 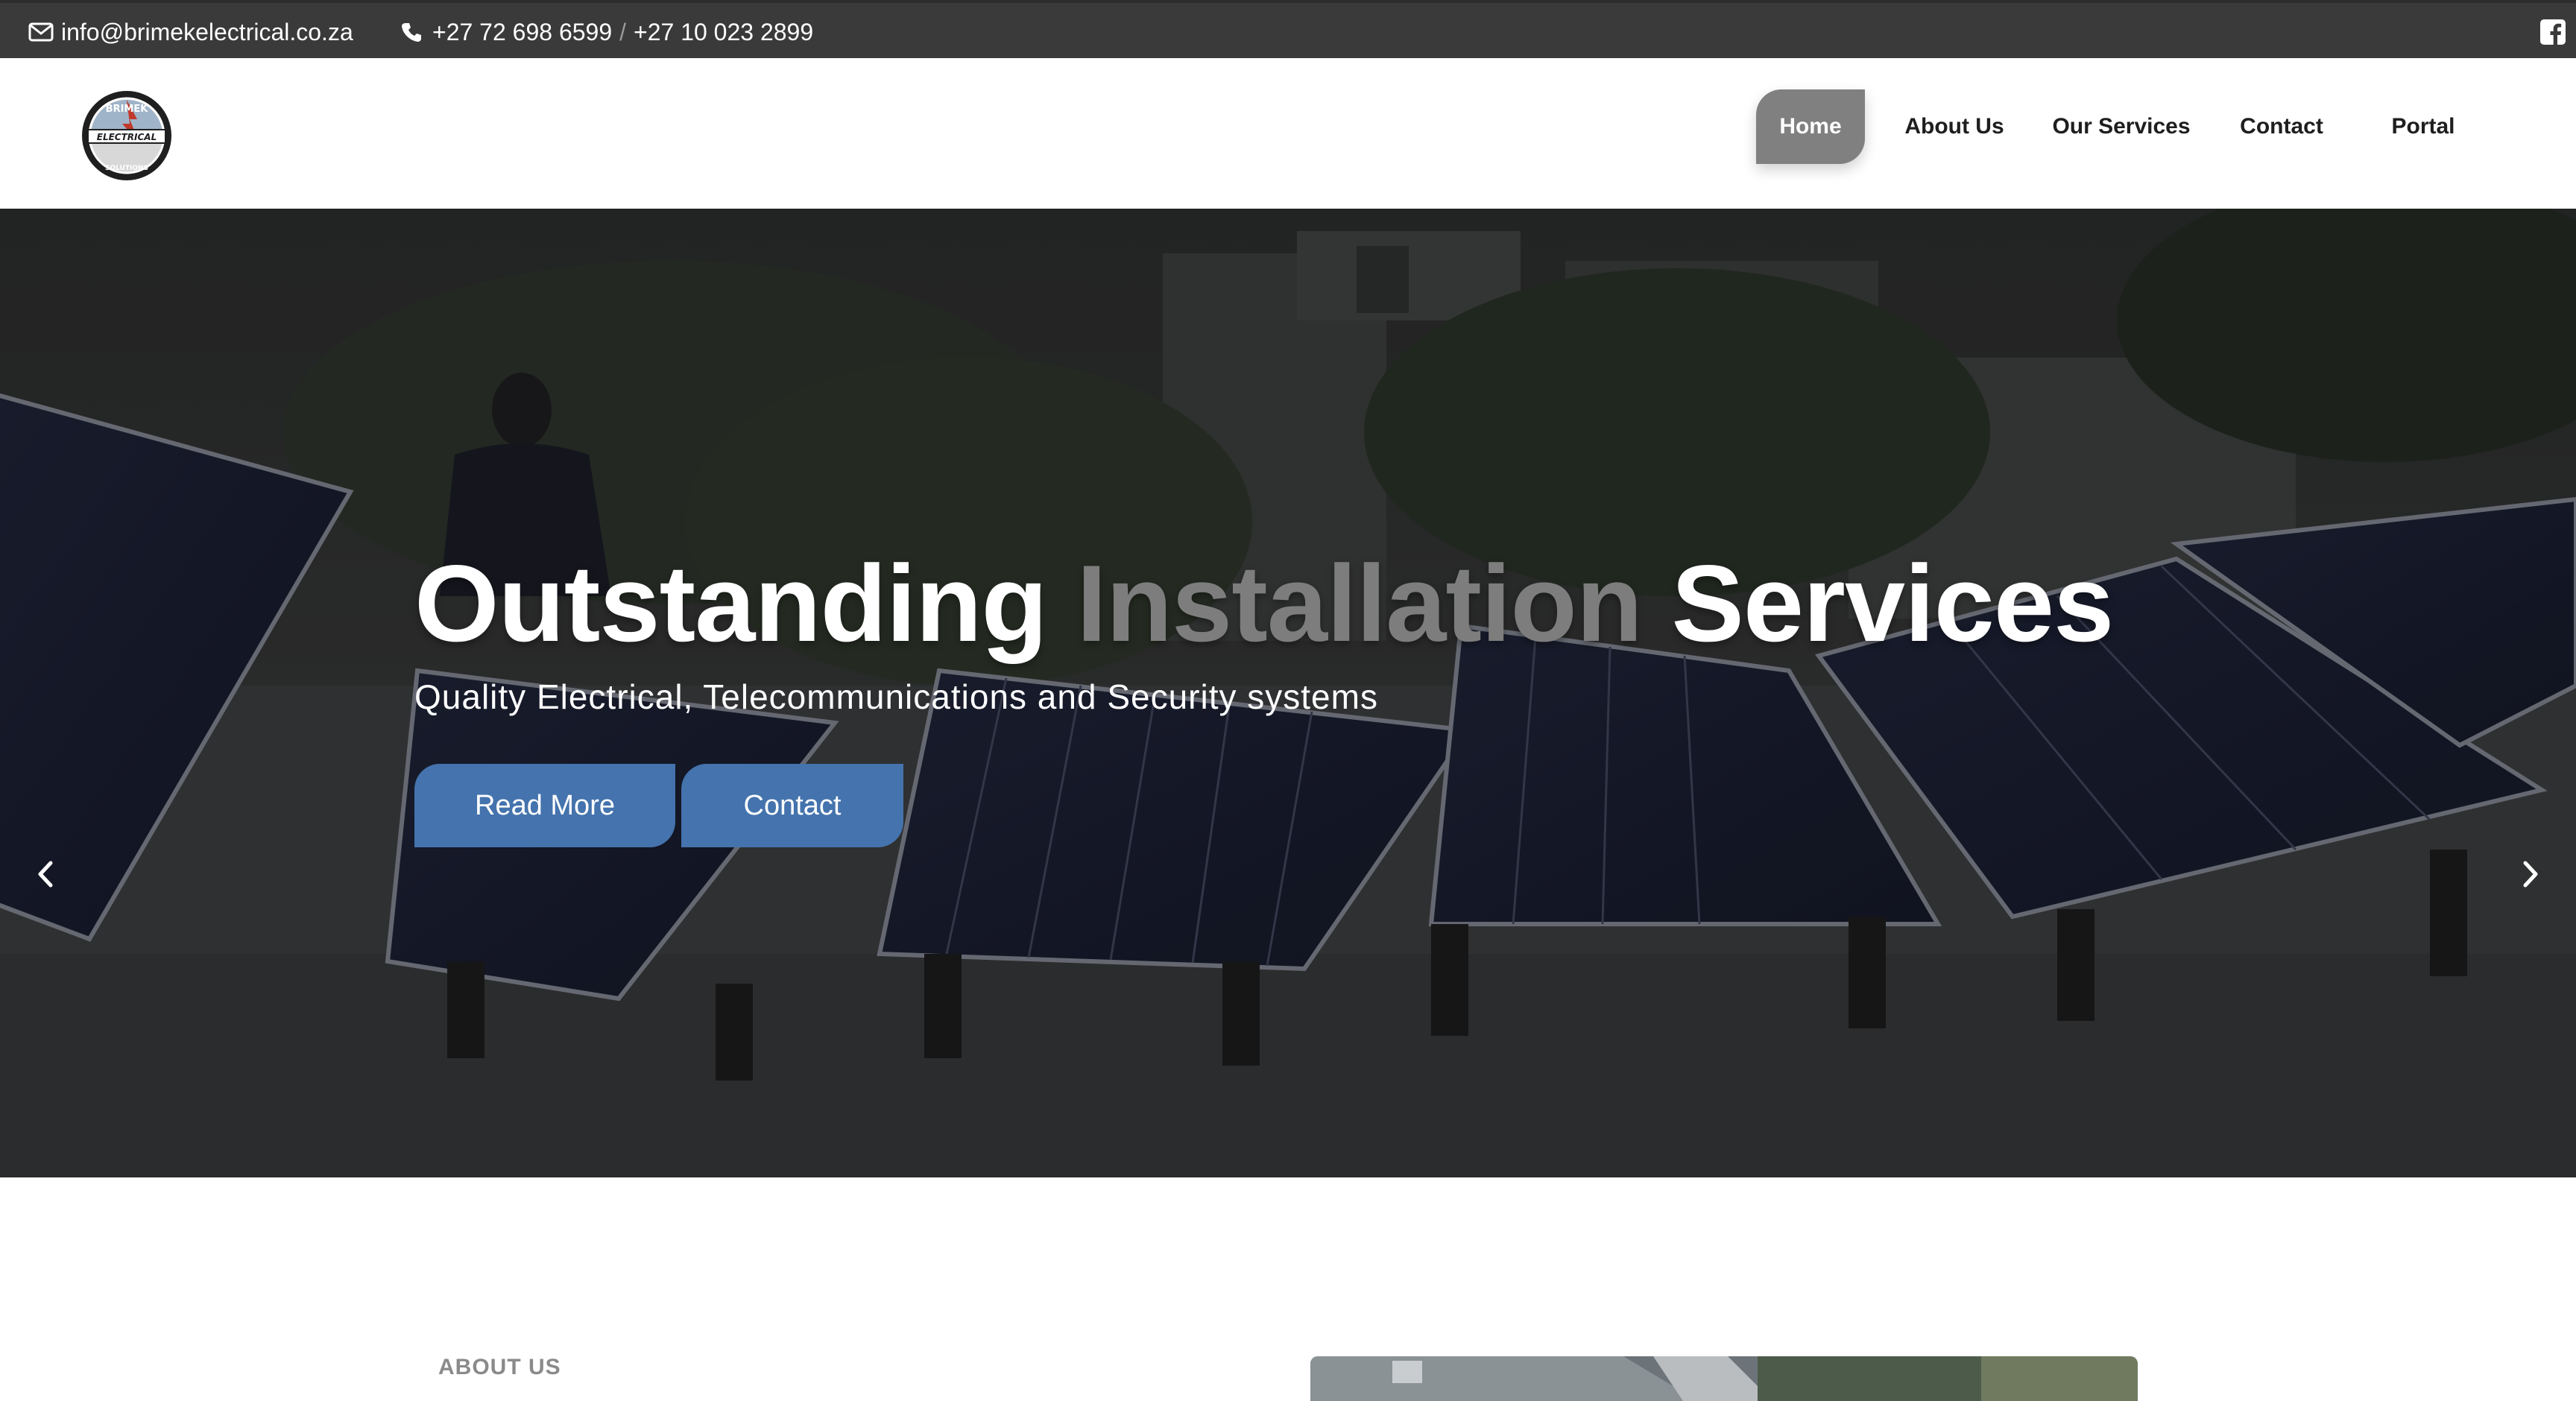 I want to click on nav-contact: Contact, so click(x=2281, y=126).